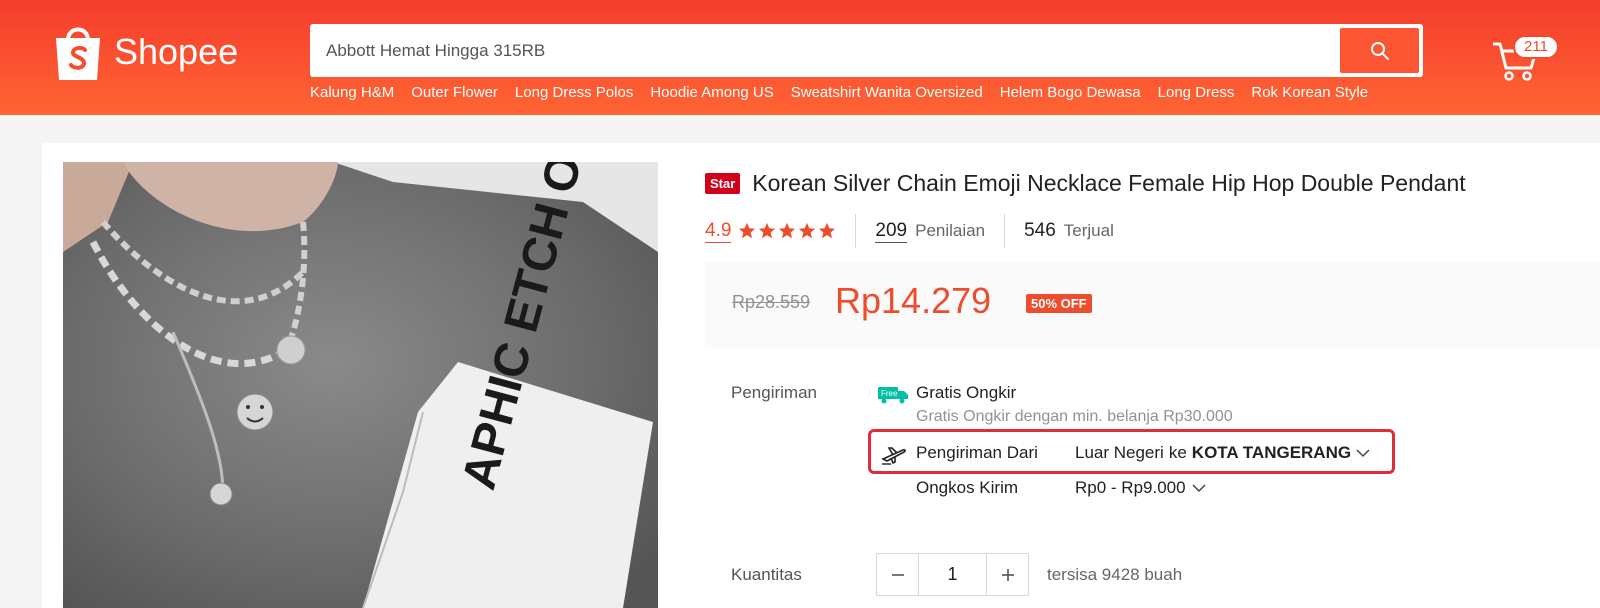 This screenshot has height=608, width=1600. What do you see at coordinates (909, 231) in the screenshot?
I see `rating-row: 4.9 209 Penilaian 546 Terjual` at bounding box center [909, 231].